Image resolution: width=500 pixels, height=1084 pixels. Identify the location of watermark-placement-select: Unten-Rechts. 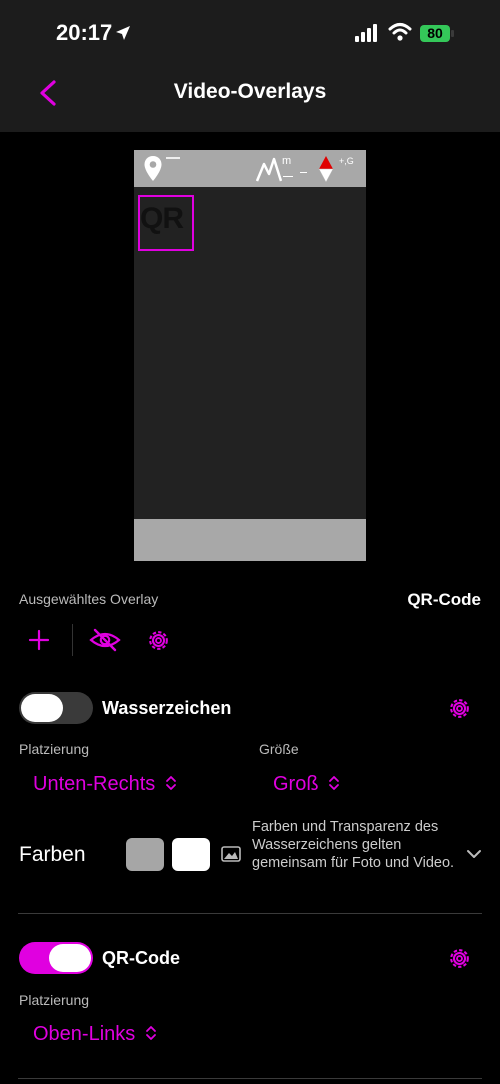
(105, 784).